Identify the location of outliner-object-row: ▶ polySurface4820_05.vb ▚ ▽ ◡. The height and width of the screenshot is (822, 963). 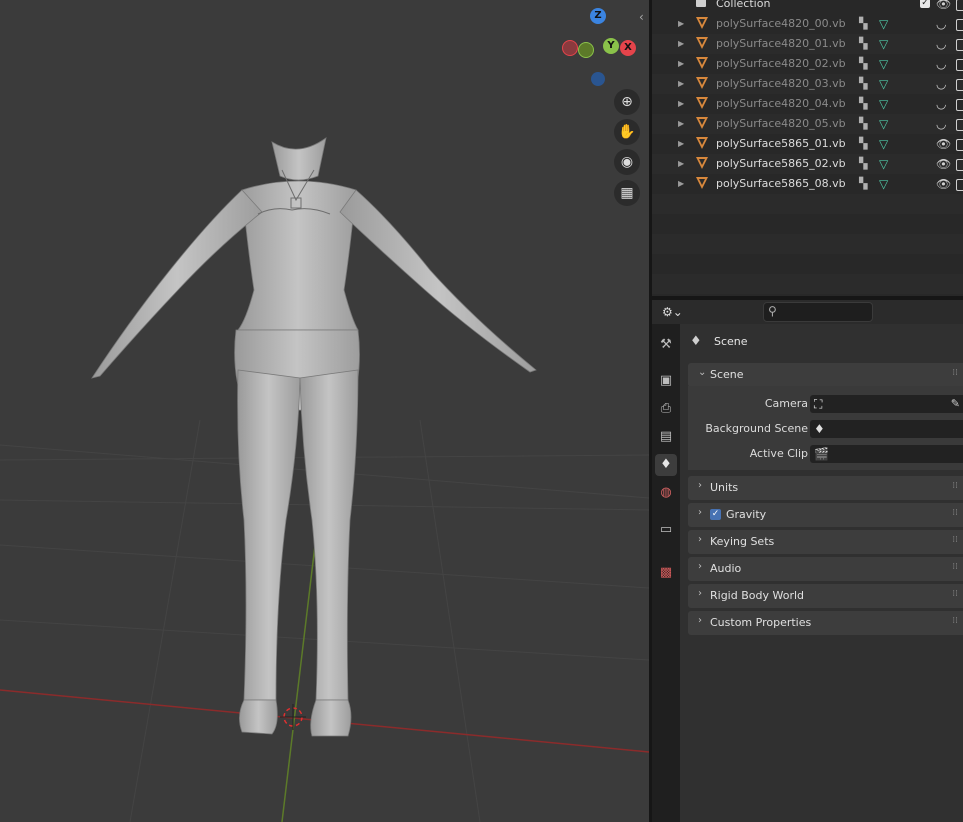
(807, 124).